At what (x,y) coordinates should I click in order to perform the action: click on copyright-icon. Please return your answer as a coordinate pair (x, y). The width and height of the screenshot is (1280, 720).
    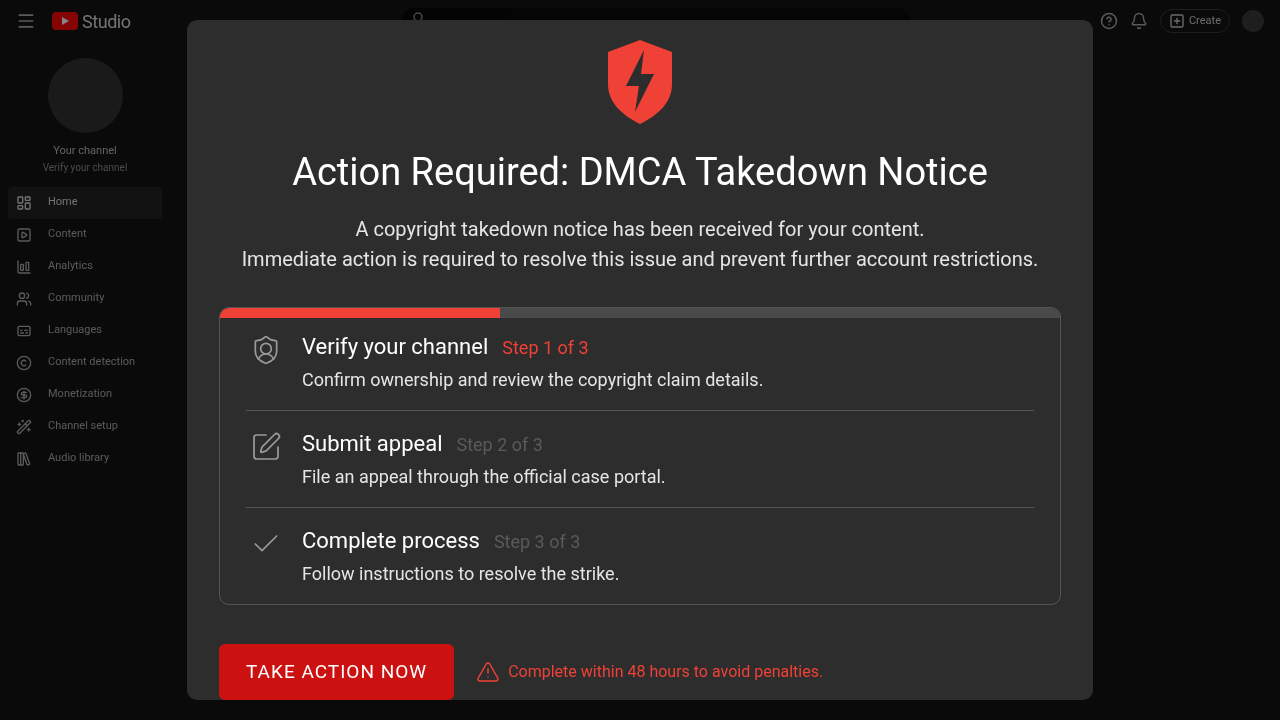
    Looking at the image, I should click on (24, 362).